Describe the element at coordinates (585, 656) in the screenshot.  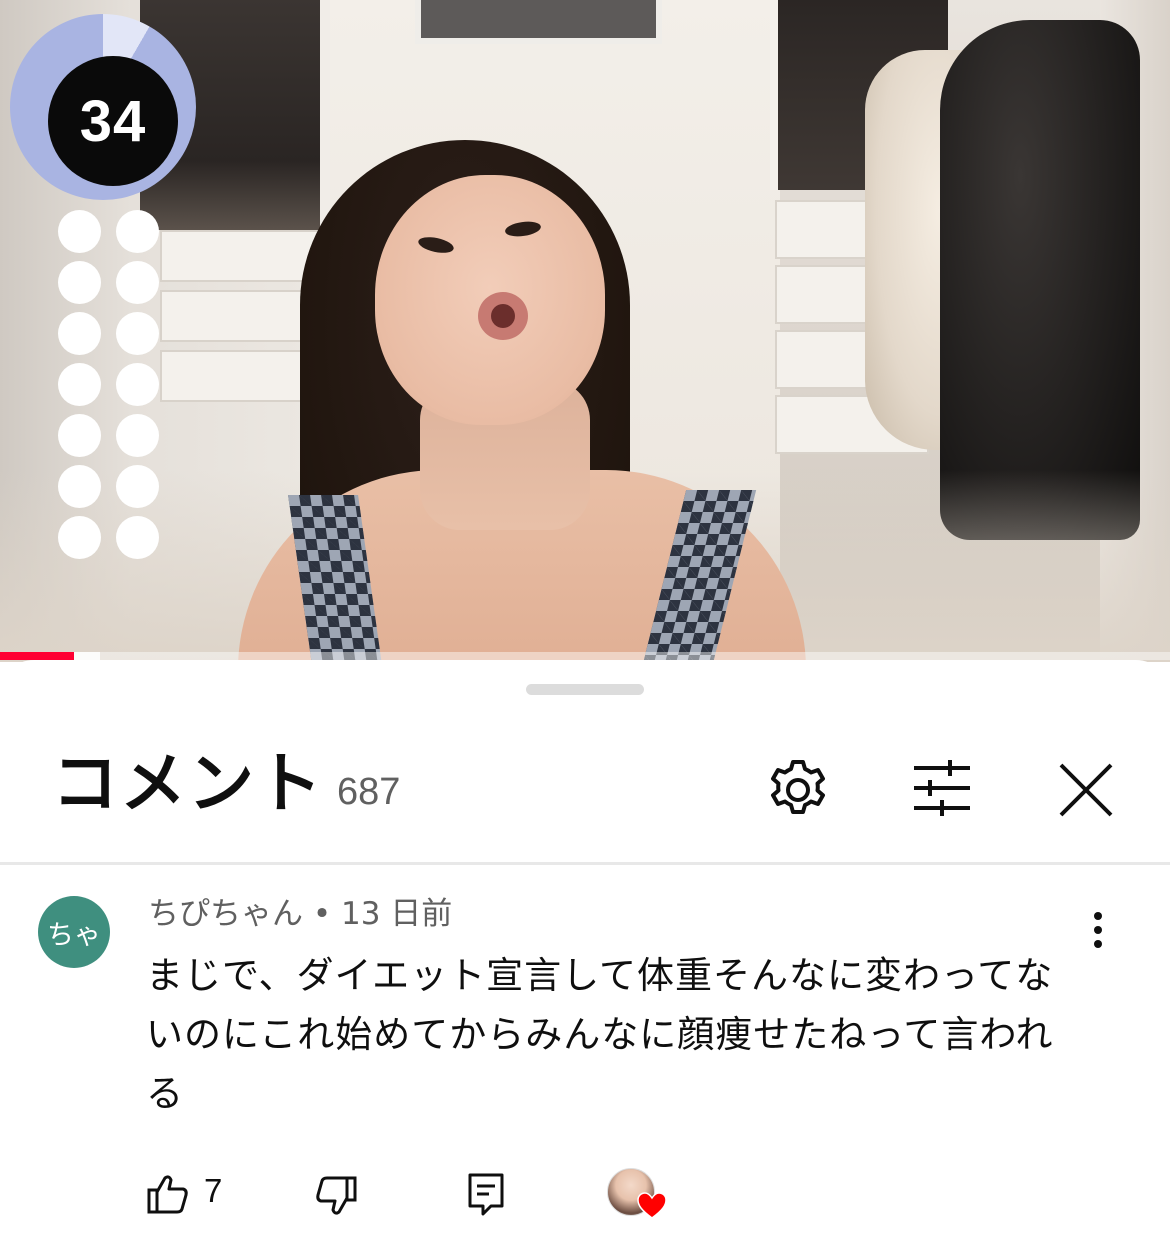
I see `progress-bar` at that location.